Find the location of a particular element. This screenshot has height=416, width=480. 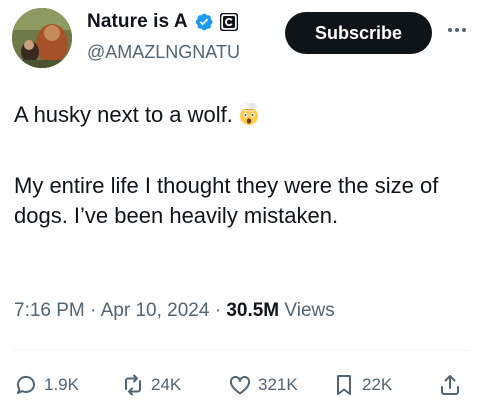

post-line-1-text: A husky next to a wolf. is located at coordinates (123, 114).